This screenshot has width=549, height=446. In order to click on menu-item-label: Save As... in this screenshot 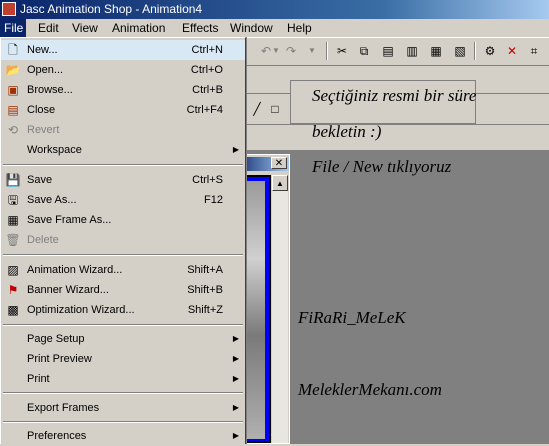, I will do `click(52, 200)`.